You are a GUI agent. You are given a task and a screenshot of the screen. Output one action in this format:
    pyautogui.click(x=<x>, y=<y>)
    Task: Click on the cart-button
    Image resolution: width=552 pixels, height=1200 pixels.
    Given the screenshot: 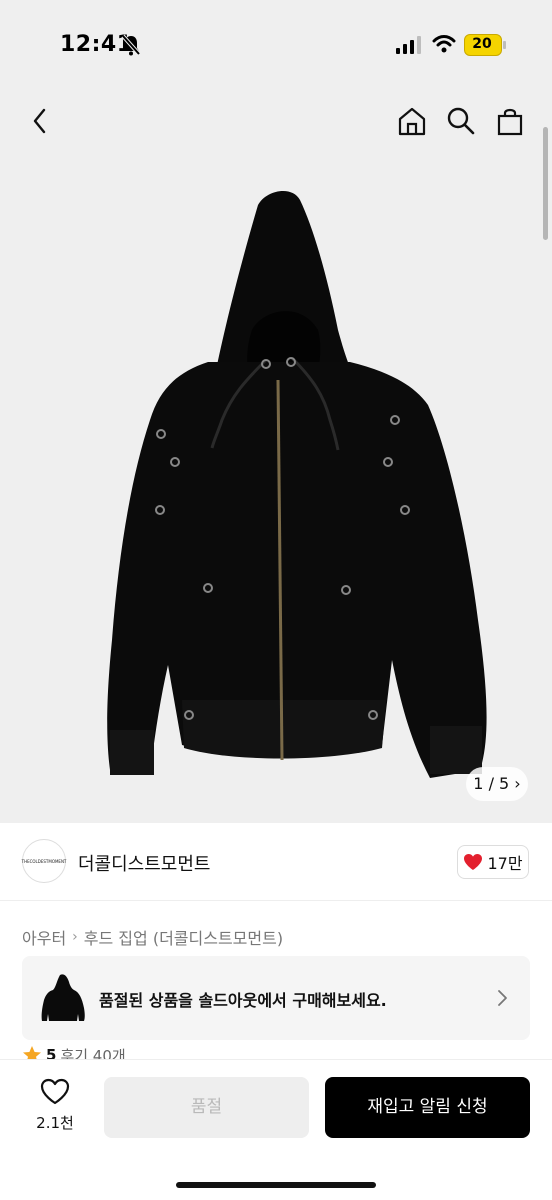 What is the action you would take?
    pyautogui.click(x=510, y=121)
    